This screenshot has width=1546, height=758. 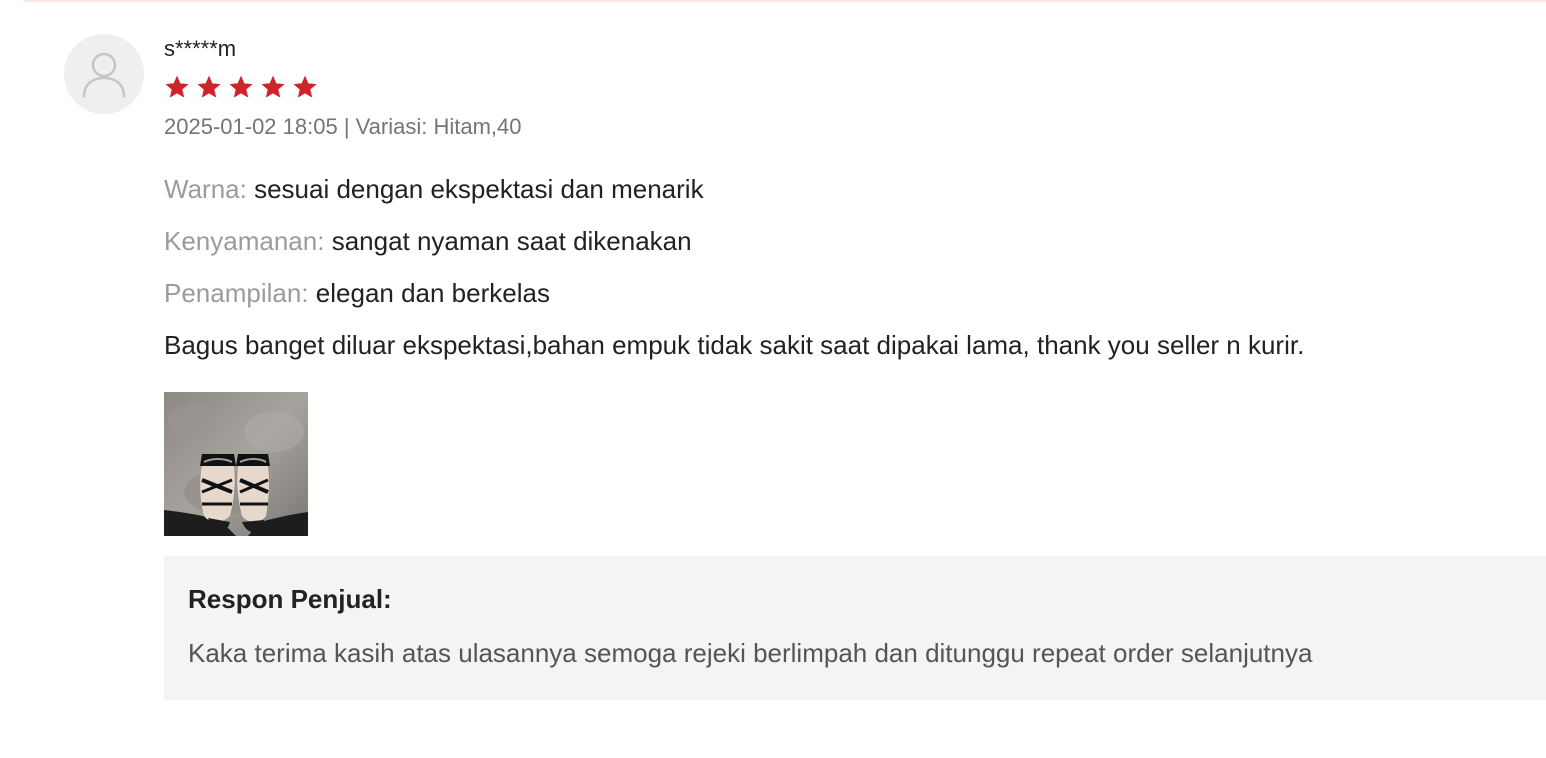 I want to click on attribute-label: Penampilan:, so click(x=236, y=293).